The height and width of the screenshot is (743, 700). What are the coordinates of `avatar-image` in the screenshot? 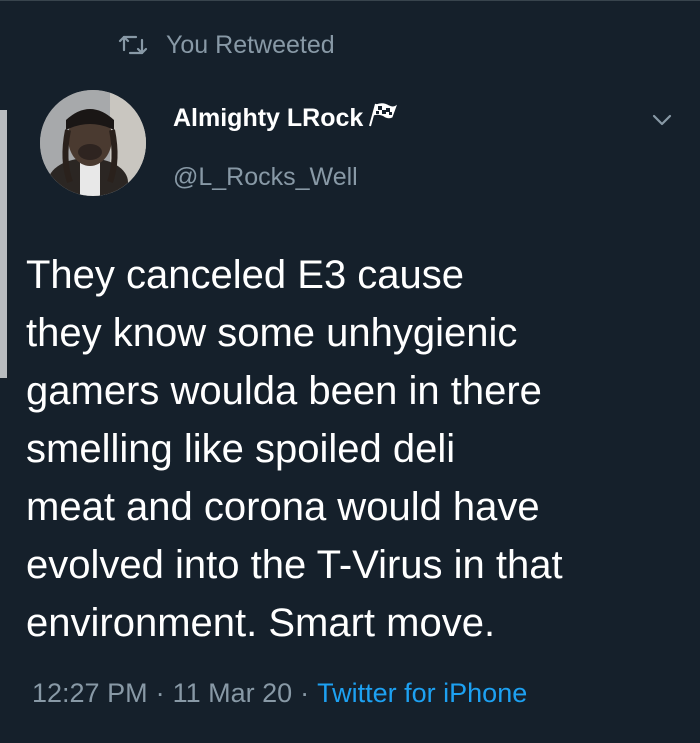 It's located at (93, 143).